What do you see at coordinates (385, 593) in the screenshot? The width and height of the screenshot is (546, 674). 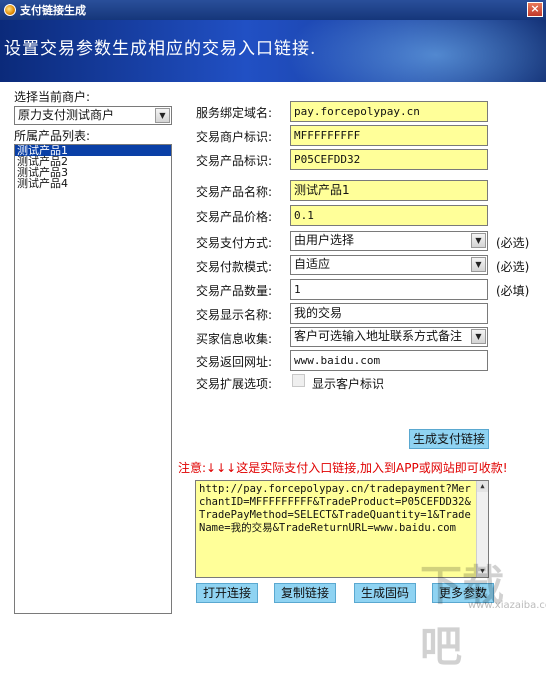 I see `generate-qrcode-button: 生成固码` at bounding box center [385, 593].